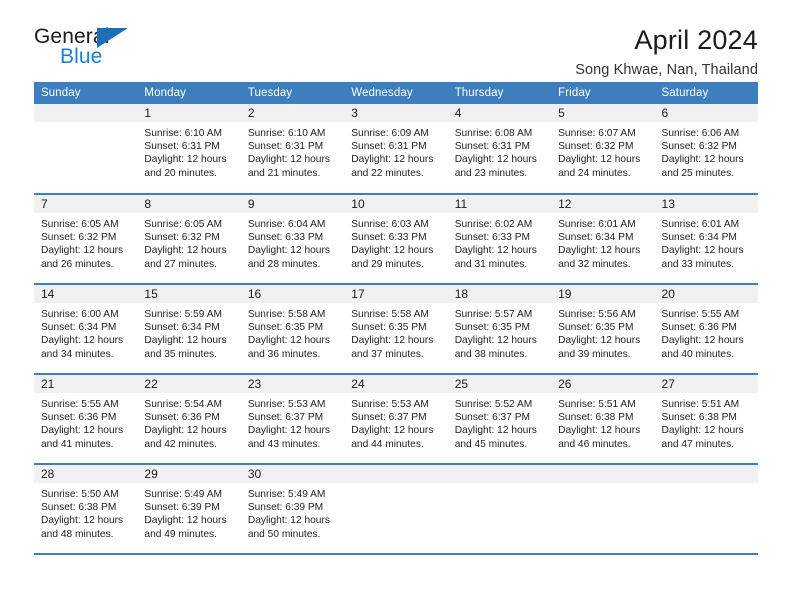  Describe the element at coordinates (387, 354) in the screenshot. I see `daylight-duration-line2: and 37 minutes.` at that location.